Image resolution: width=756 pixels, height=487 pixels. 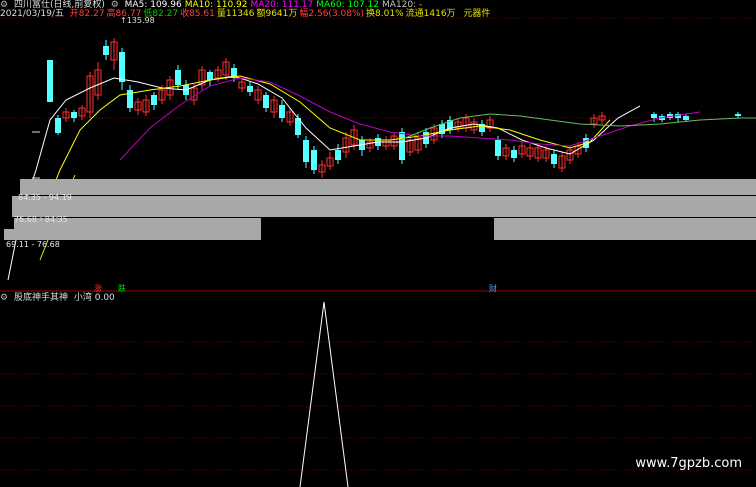 What do you see at coordinates (82, 298) in the screenshot?
I see `indicator-series-label: 小湾` at bounding box center [82, 298].